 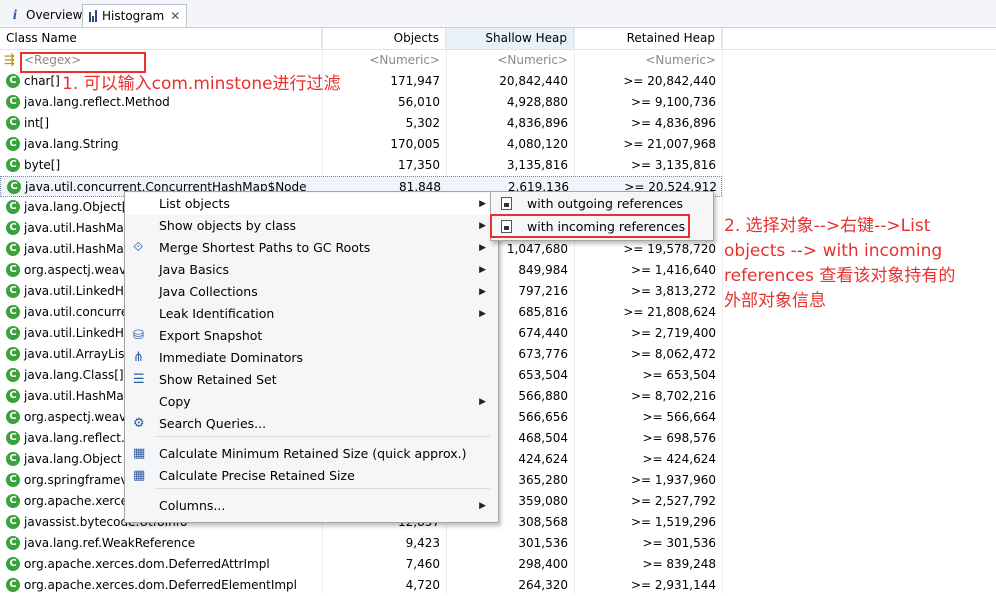 I want to click on retained-heap-cell: >= 301,536, so click(x=679, y=543).